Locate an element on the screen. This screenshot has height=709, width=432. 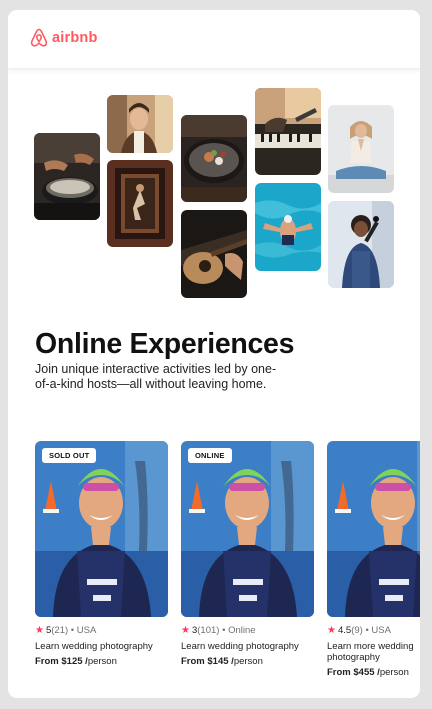
location: Online is located at coordinates (242, 630).